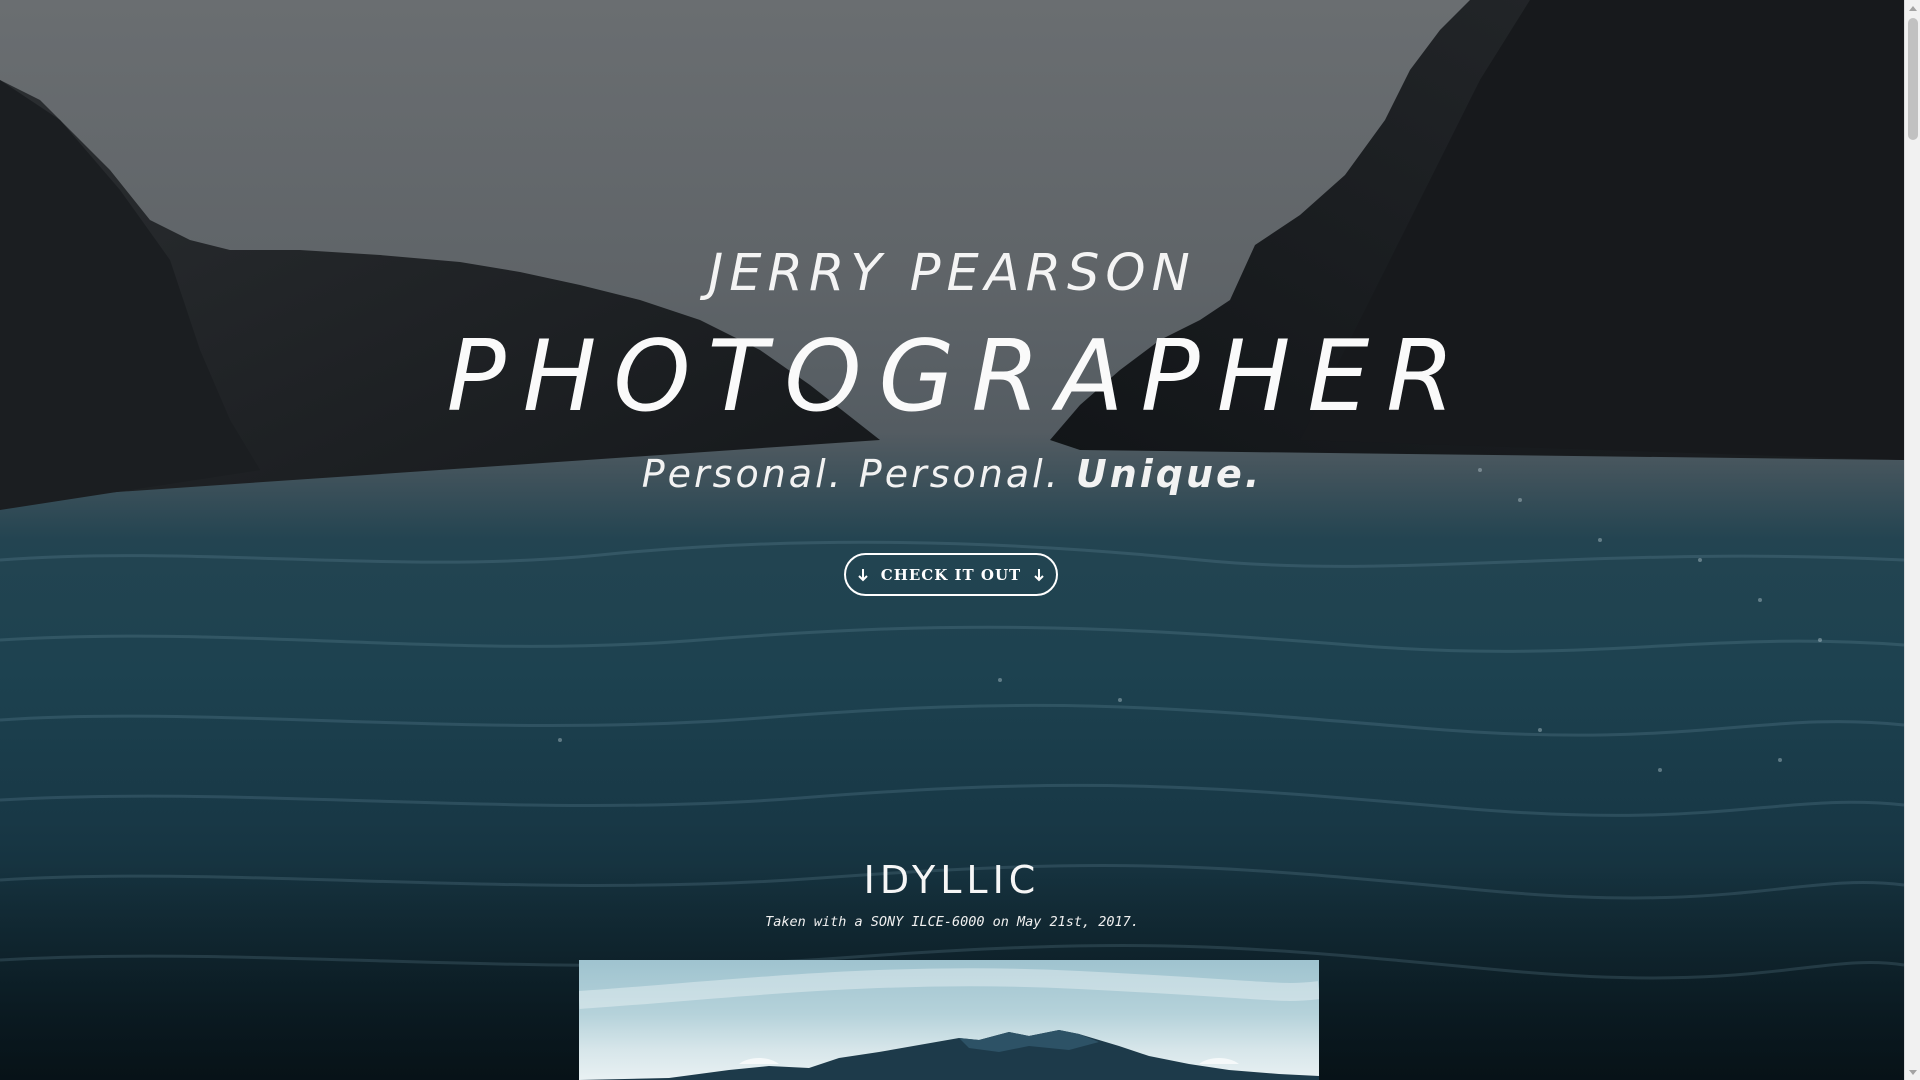  I want to click on tagline-text: Personal. Personal., so click(851, 474).